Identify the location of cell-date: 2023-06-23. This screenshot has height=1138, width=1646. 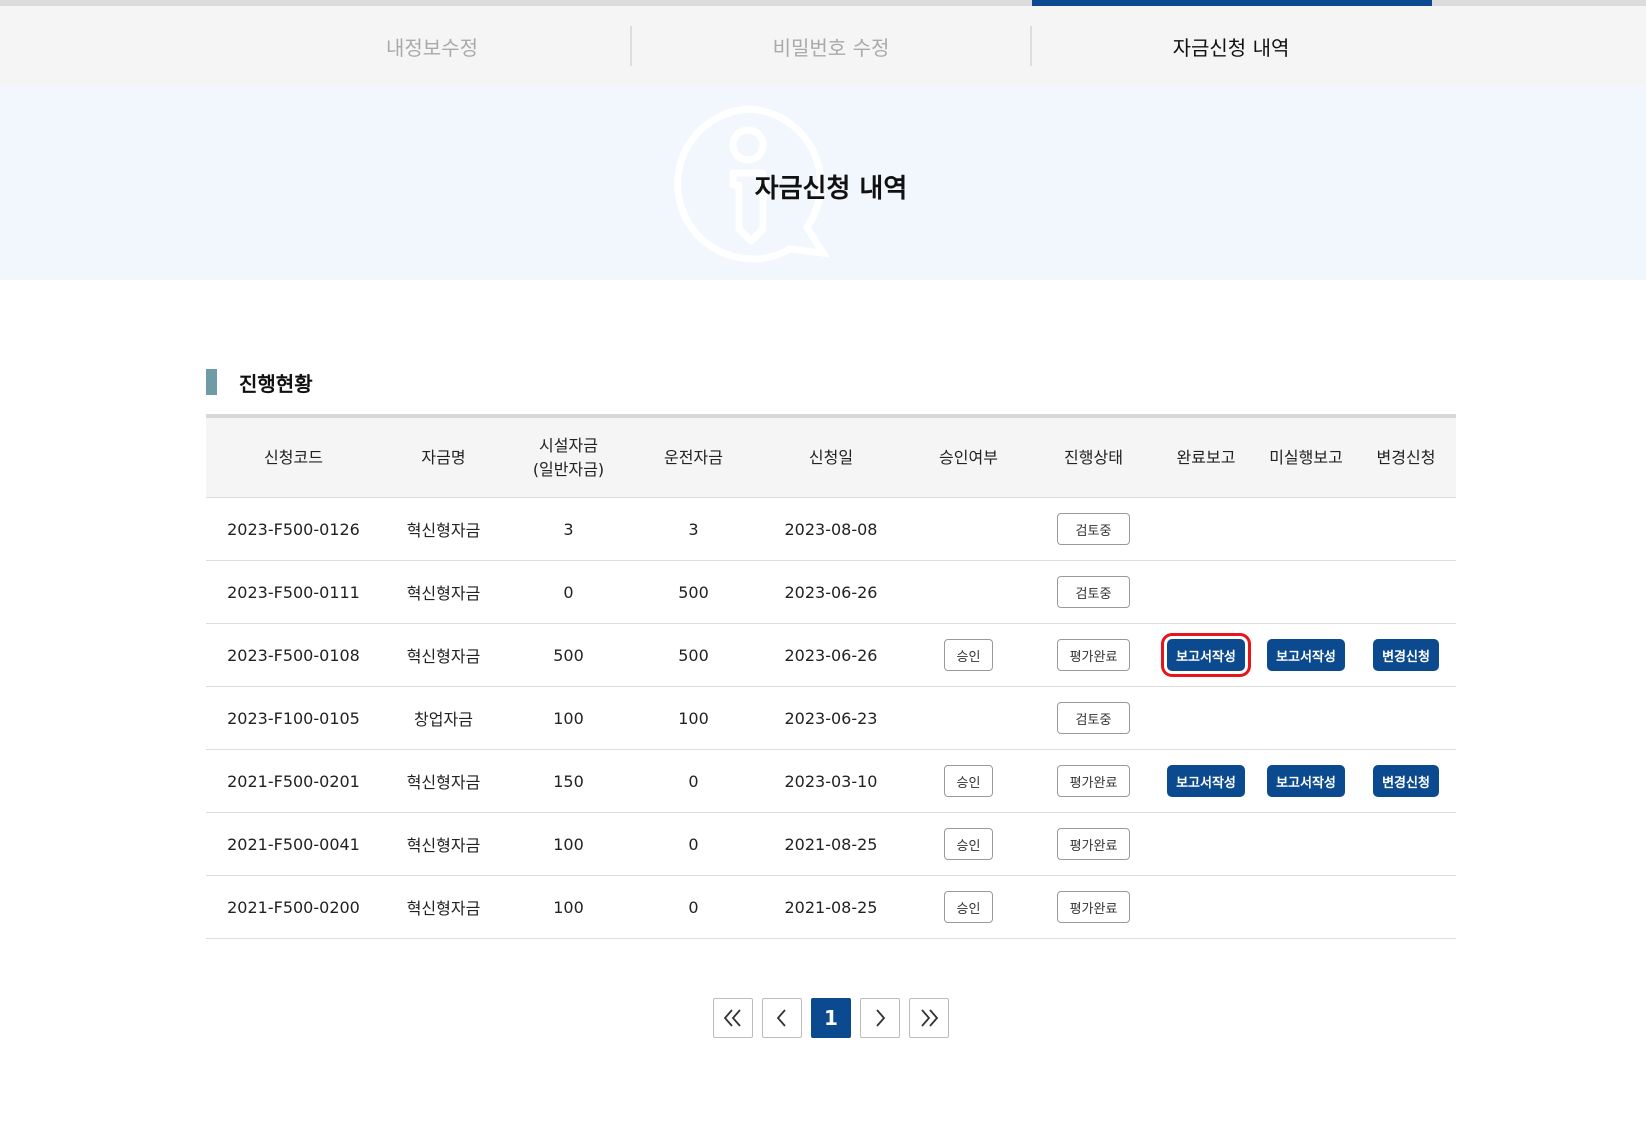
(831, 718).